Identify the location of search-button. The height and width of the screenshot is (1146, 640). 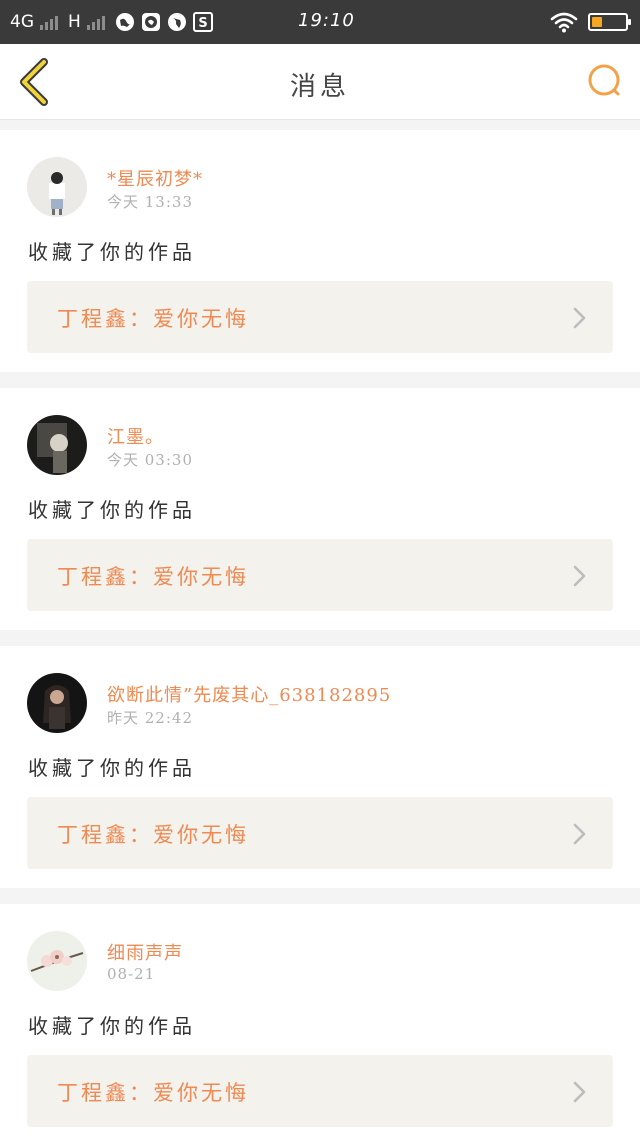
(605, 81).